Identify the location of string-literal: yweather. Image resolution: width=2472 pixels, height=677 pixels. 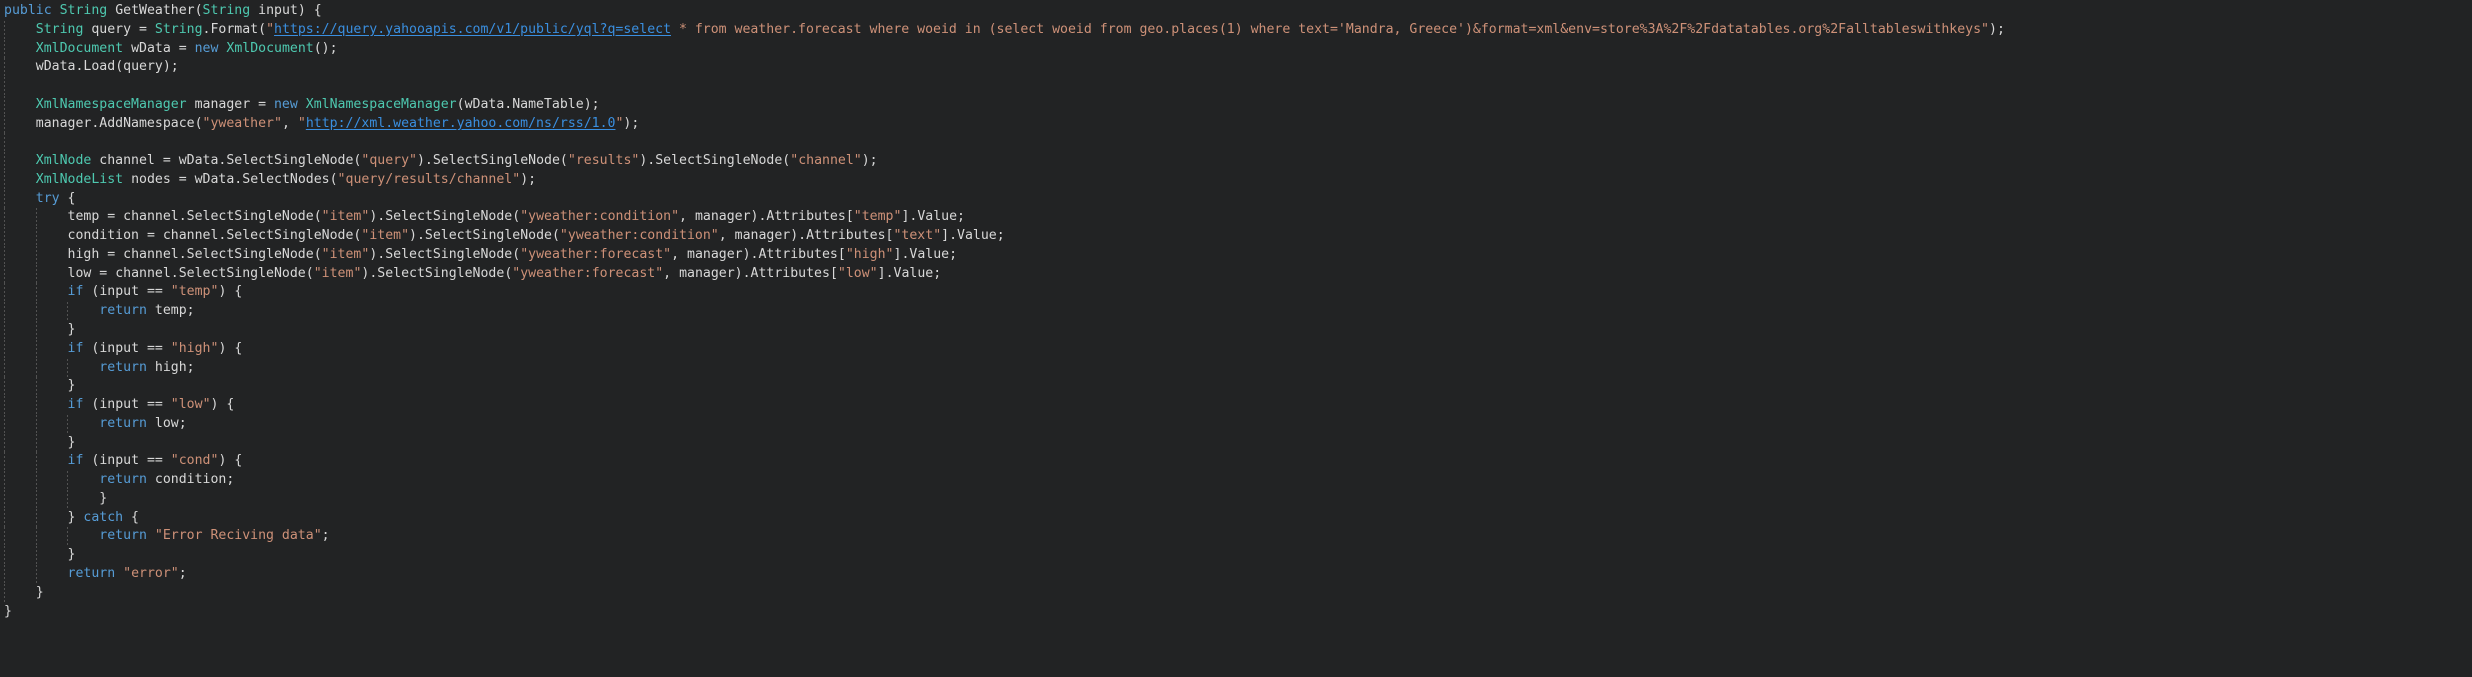
(242, 123).